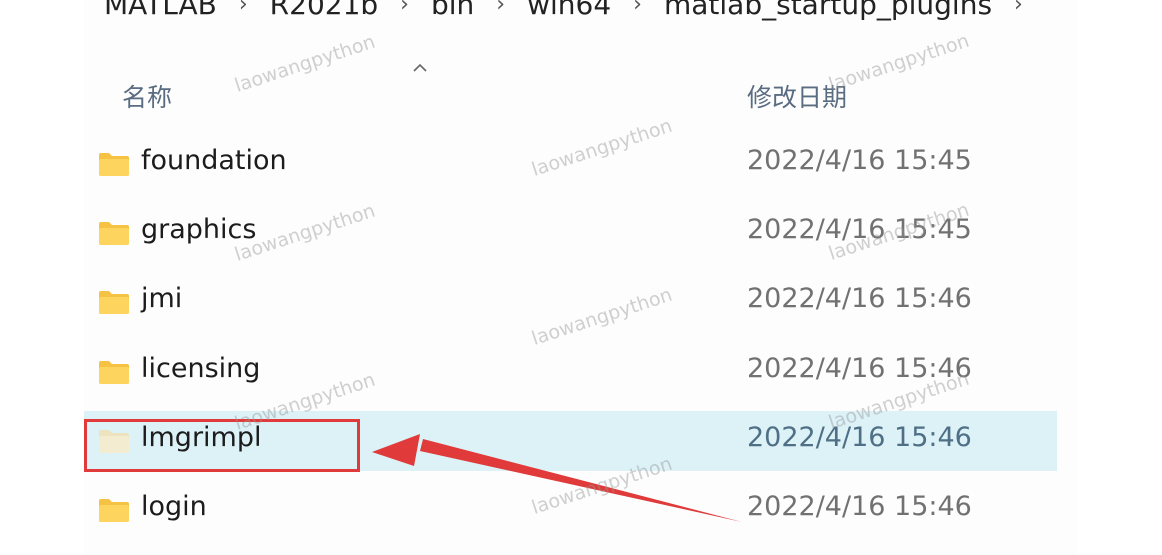 This screenshot has width=1162, height=555. What do you see at coordinates (420, 68) in the screenshot?
I see `sort-ascending-icon` at bounding box center [420, 68].